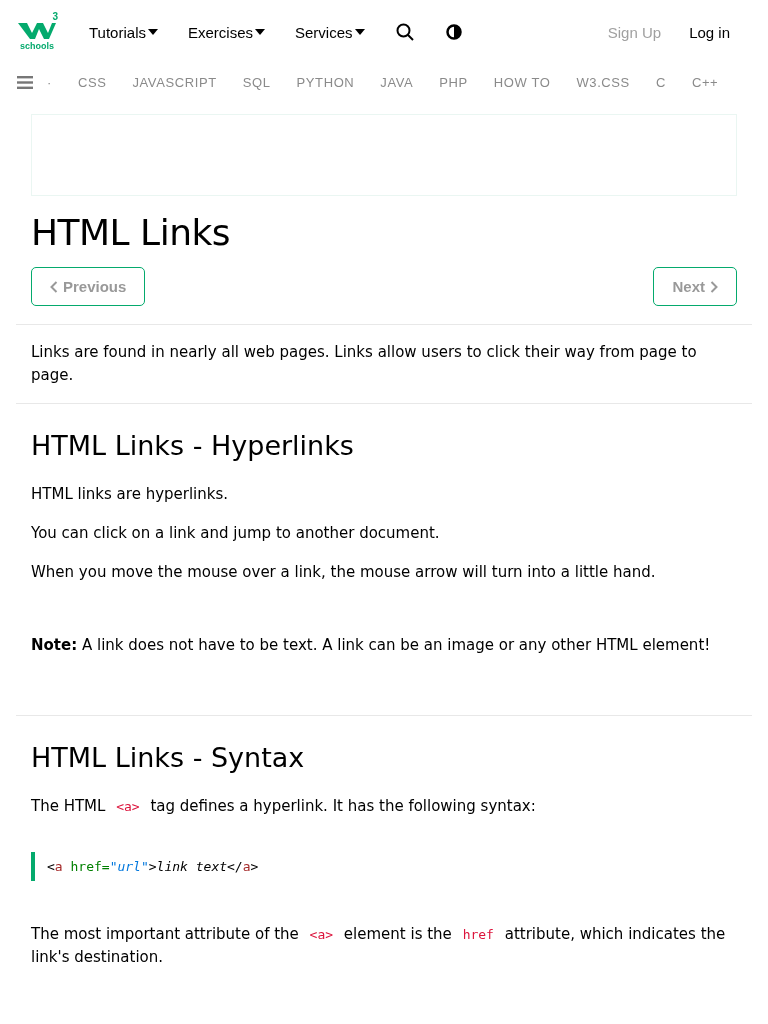 This screenshot has height=1024, width=768. What do you see at coordinates (453, 82) in the screenshot?
I see `topic-link: PHP` at bounding box center [453, 82].